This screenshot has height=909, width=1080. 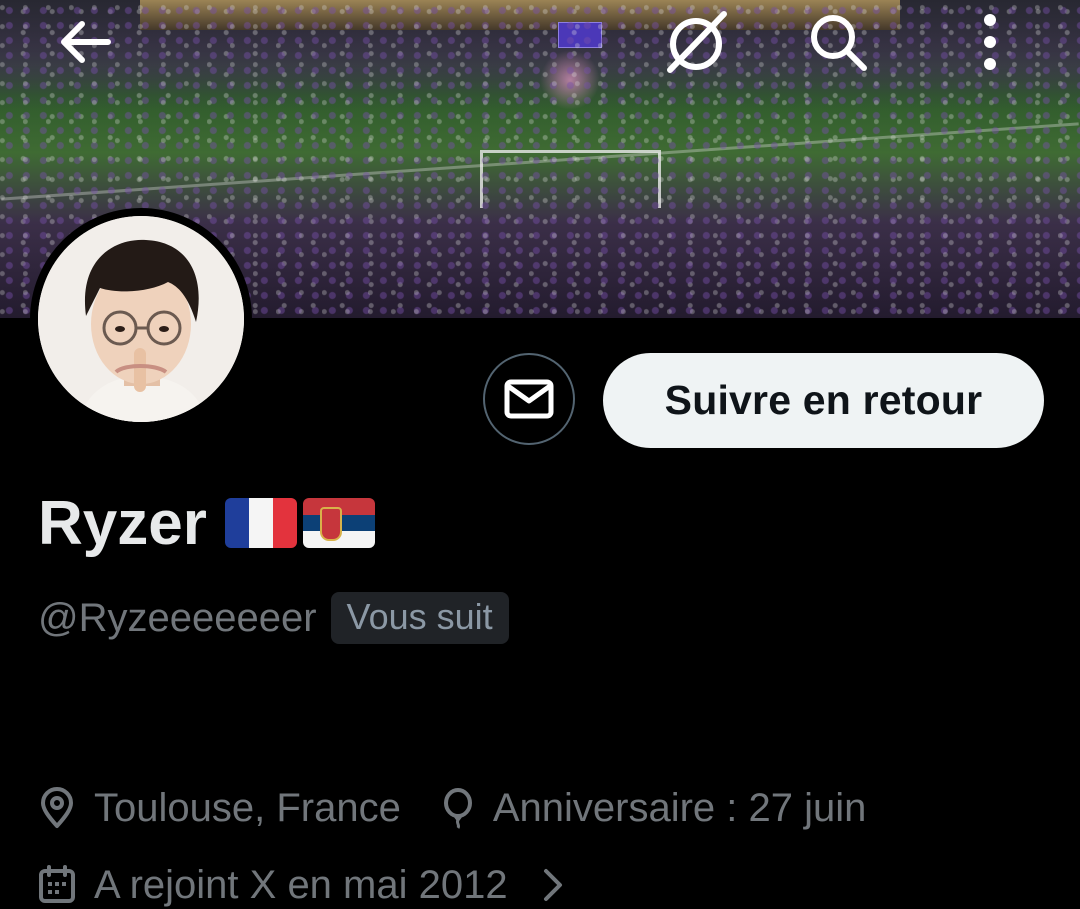 What do you see at coordinates (247, 807) in the screenshot?
I see `location-text: Toulouse, France` at bounding box center [247, 807].